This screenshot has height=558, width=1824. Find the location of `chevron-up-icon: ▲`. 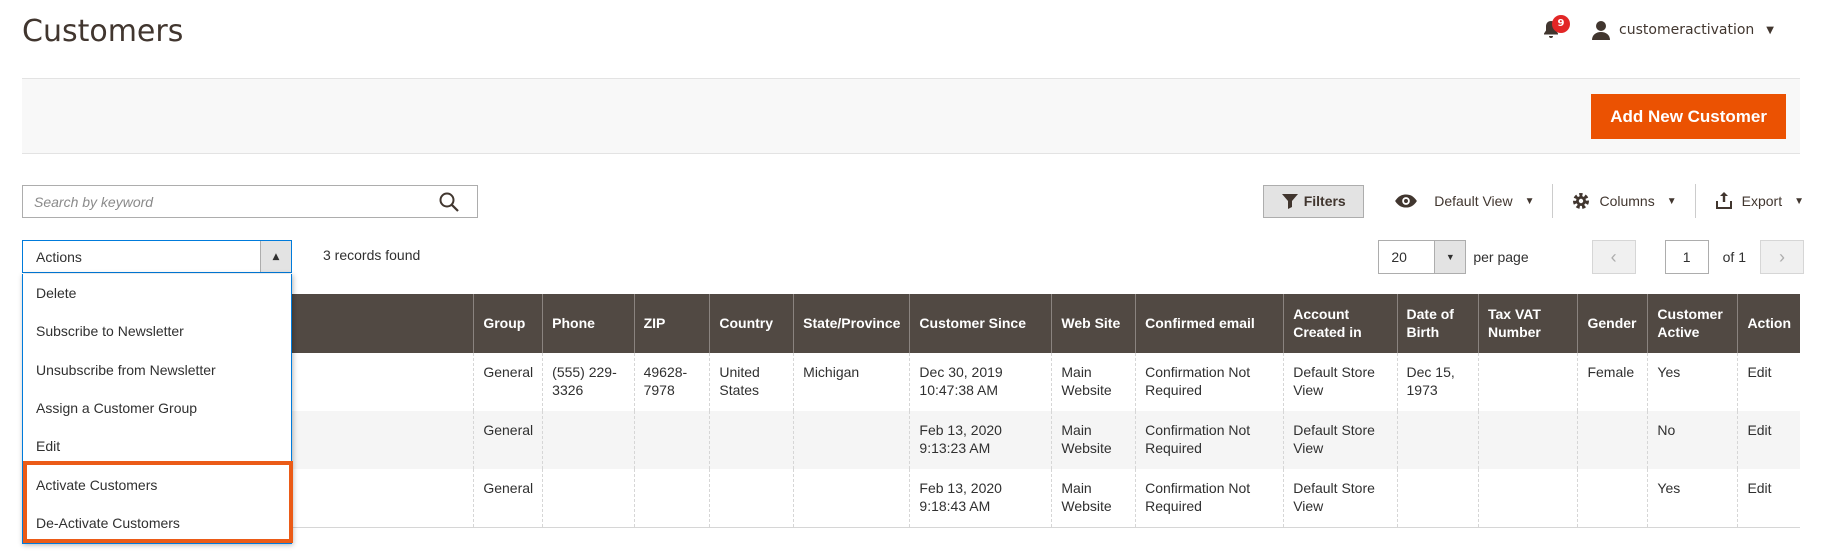

chevron-up-icon: ▲ is located at coordinates (275, 256).